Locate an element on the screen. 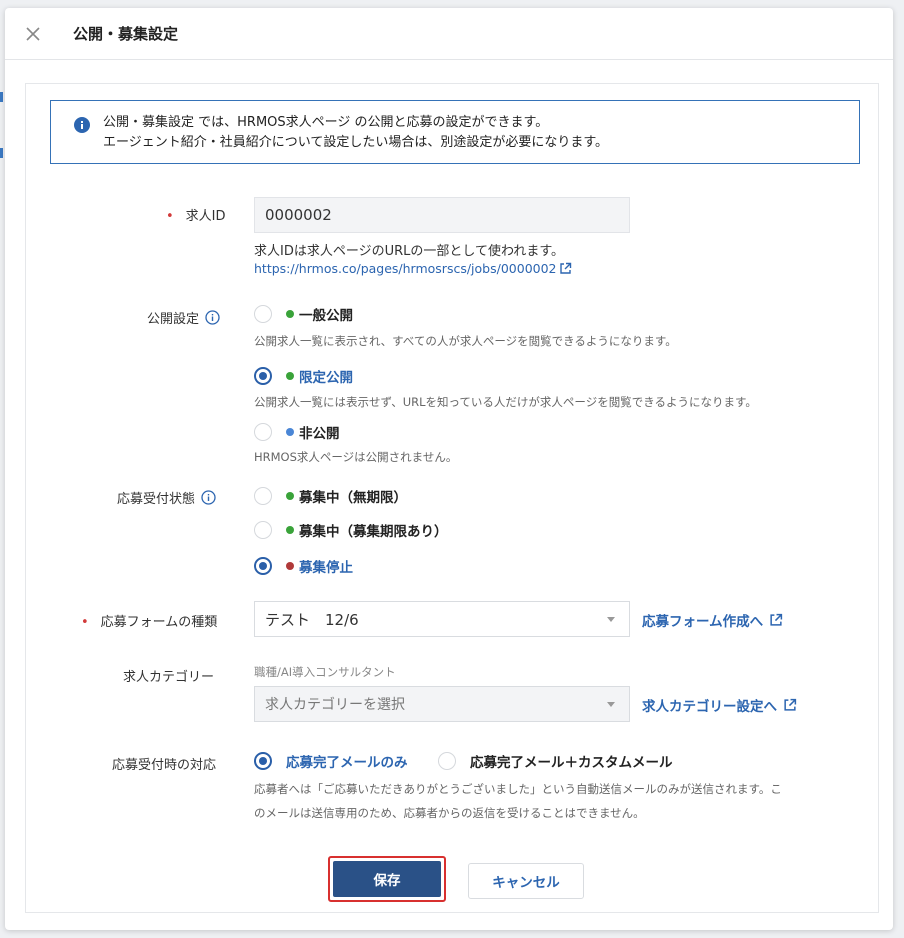 This screenshot has height=938, width=904. response-option-mail-only: 応募完了メールのみ is located at coordinates (331, 761).